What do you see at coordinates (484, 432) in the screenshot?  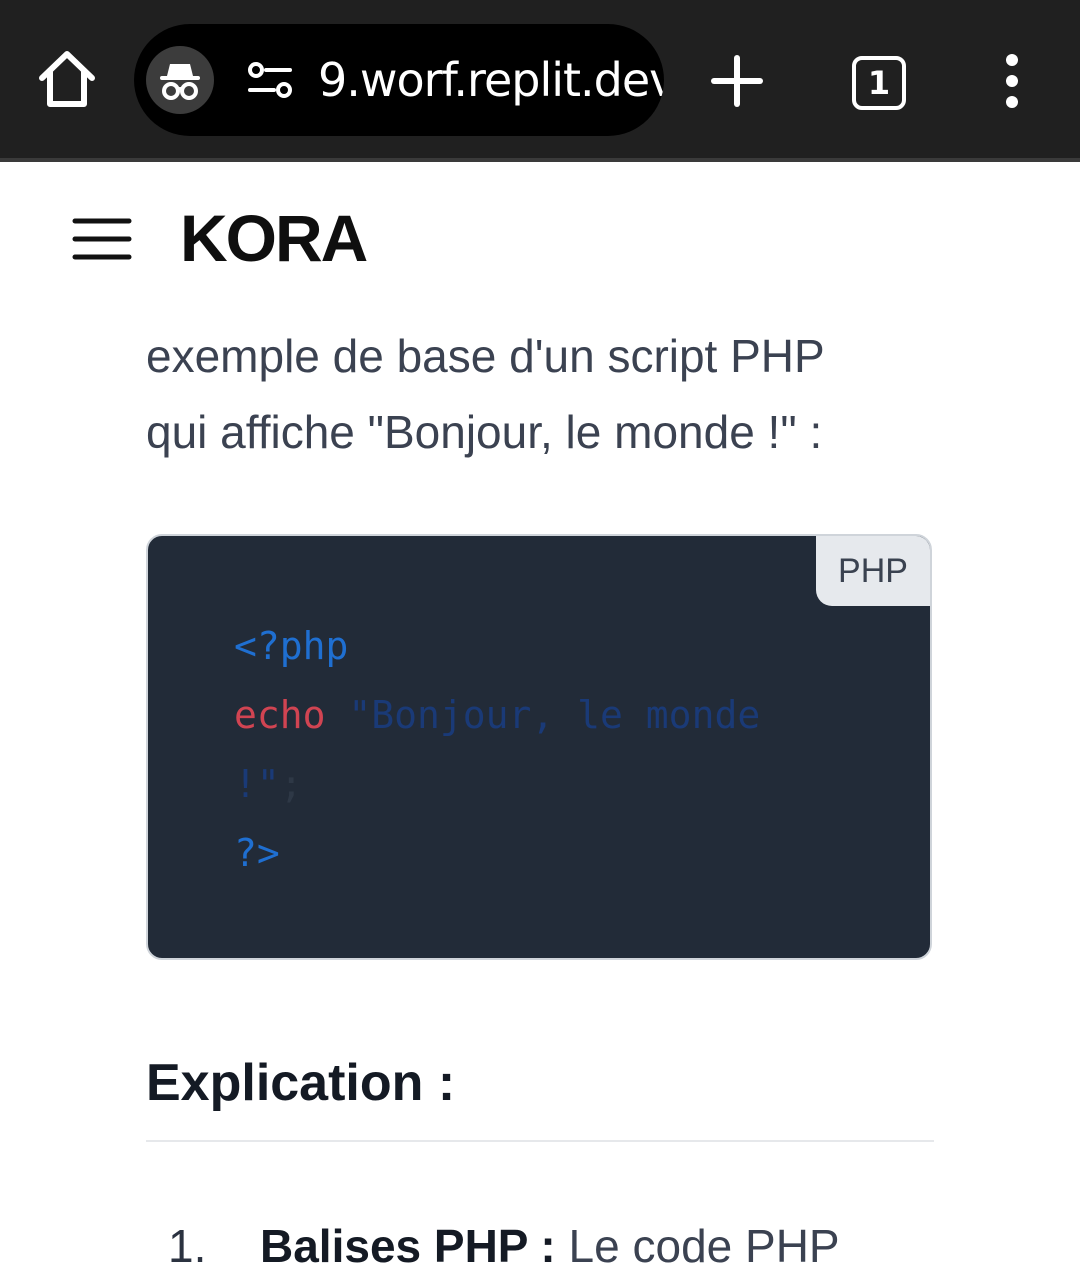 I see `intro-line: qui affiche "Bonjour, le monde !" :` at bounding box center [484, 432].